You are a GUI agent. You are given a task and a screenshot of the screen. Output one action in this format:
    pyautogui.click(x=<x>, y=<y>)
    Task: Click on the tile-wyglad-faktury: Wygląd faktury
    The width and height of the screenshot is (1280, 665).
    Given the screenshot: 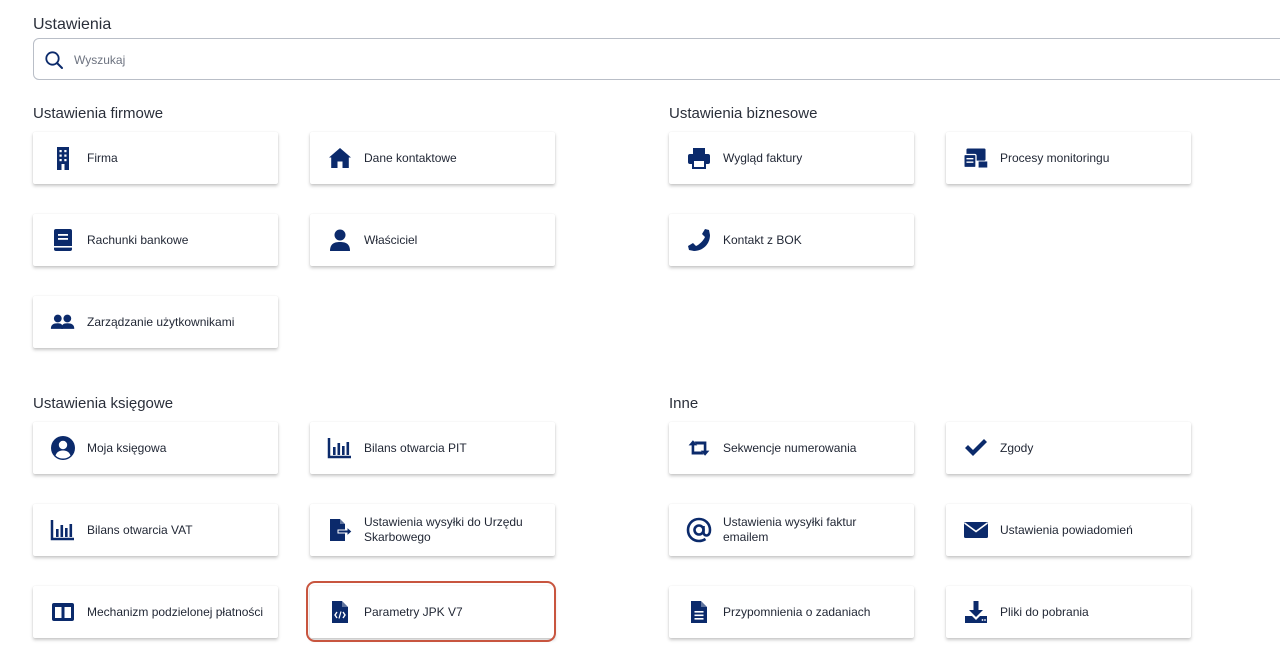 What is the action you would take?
    pyautogui.click(x=791, y=158)
    